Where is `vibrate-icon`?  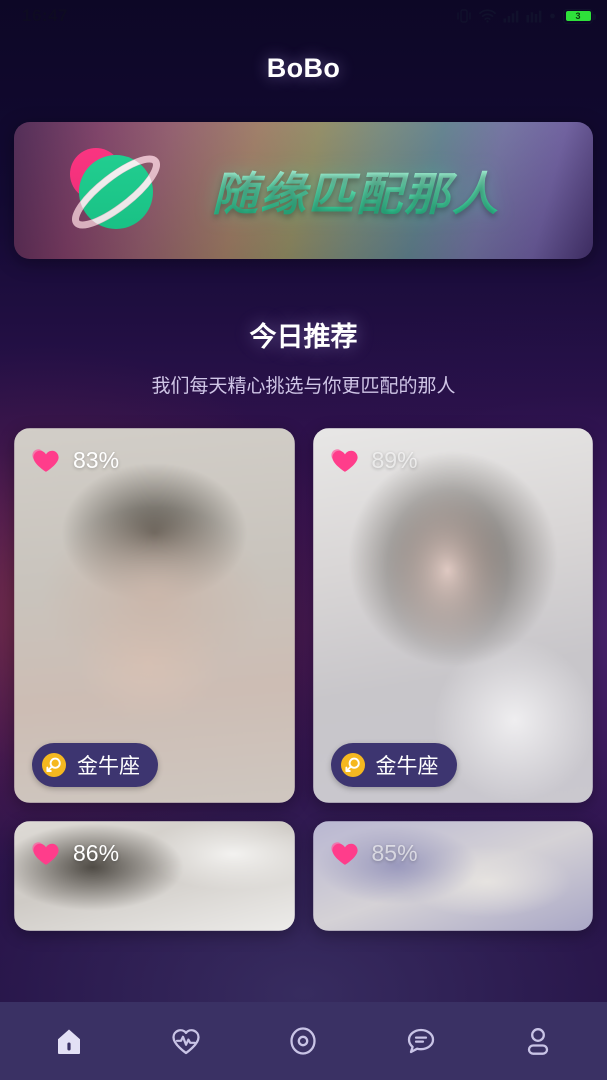 vibrate-icon is located at coordinates (464, 16).